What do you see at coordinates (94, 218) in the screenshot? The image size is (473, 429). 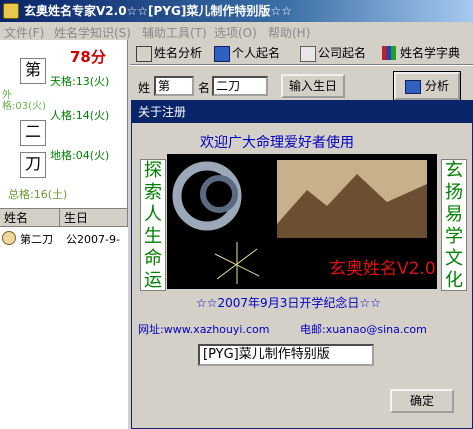 I see `col-birthday: 生日` at bounding box center [94, 218].